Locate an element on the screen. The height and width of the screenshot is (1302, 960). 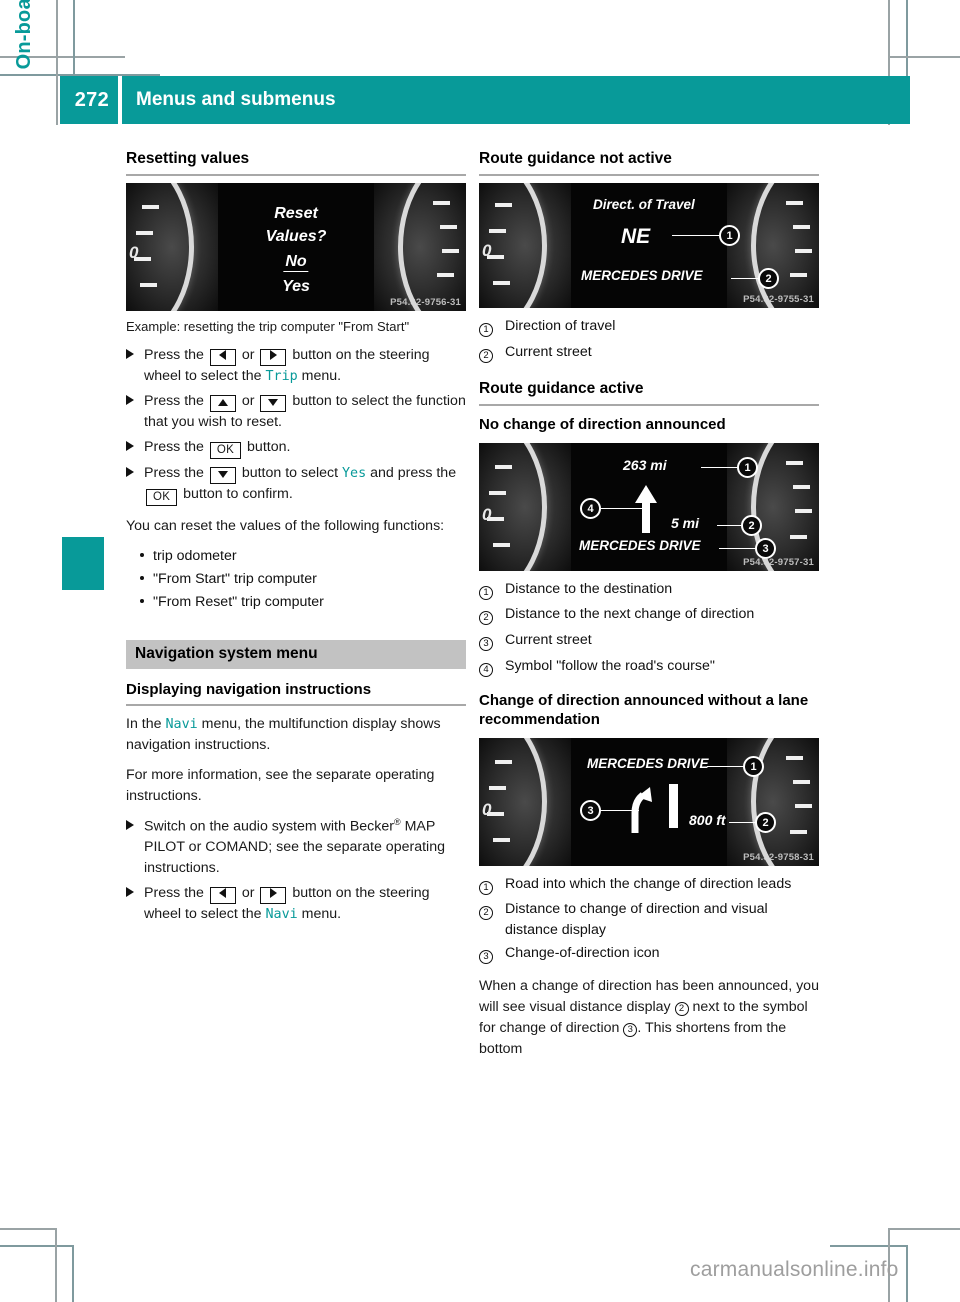
legend-number: 4 is located at coordinates (492, 667).